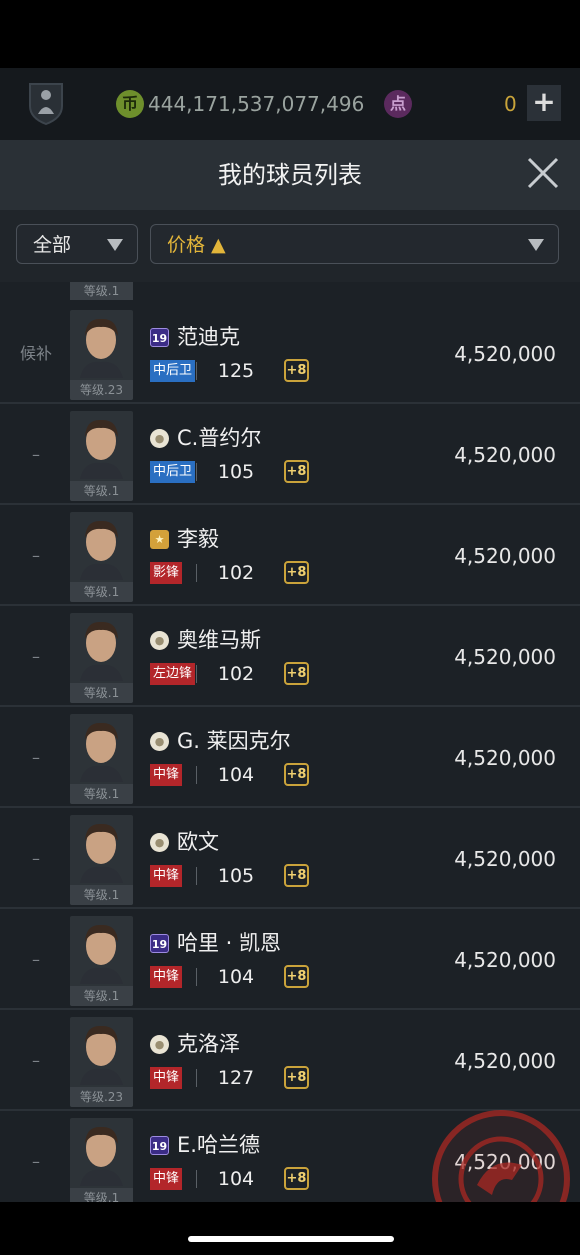 The image size is (580, 1255). What do you see at coordinates (219, 438) in the screenshot?
I see `player-name: C.普约尔` at bounding box center [219, 438].